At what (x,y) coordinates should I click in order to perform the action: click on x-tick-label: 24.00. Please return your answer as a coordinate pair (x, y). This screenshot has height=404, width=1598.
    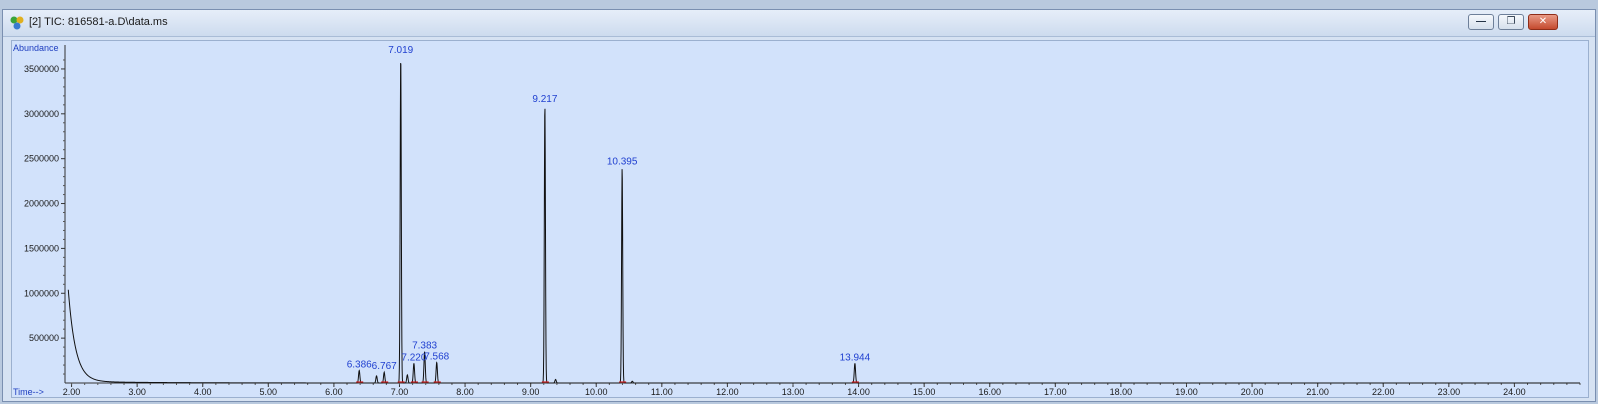
    Looking at the image, I should click on (1514, 392).